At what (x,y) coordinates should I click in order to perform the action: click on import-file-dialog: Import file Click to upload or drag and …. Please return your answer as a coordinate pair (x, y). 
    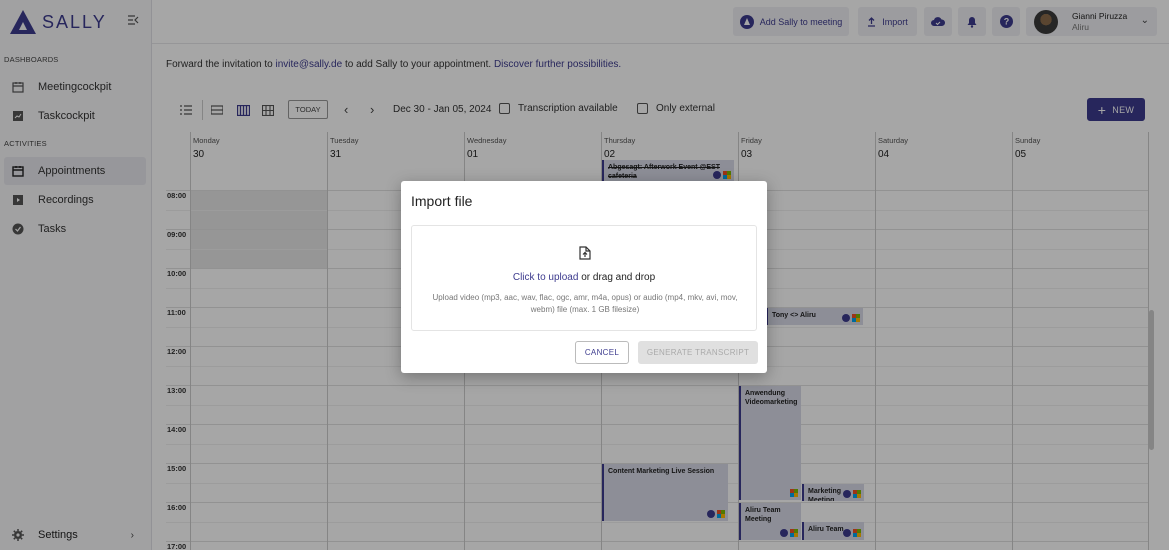
    Looking at the image, I should click on (584, 277).